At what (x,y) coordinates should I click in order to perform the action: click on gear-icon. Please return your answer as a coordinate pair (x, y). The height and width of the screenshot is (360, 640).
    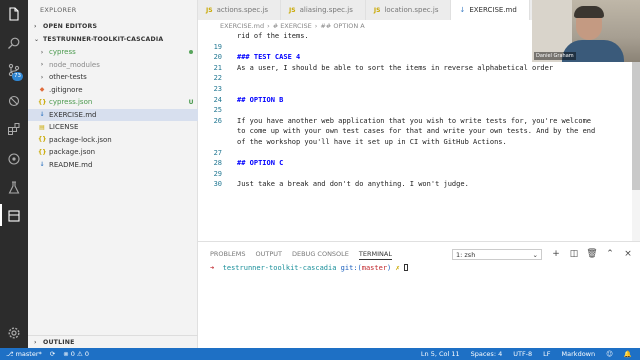
    Looking at the image, I should click on (14, 333).